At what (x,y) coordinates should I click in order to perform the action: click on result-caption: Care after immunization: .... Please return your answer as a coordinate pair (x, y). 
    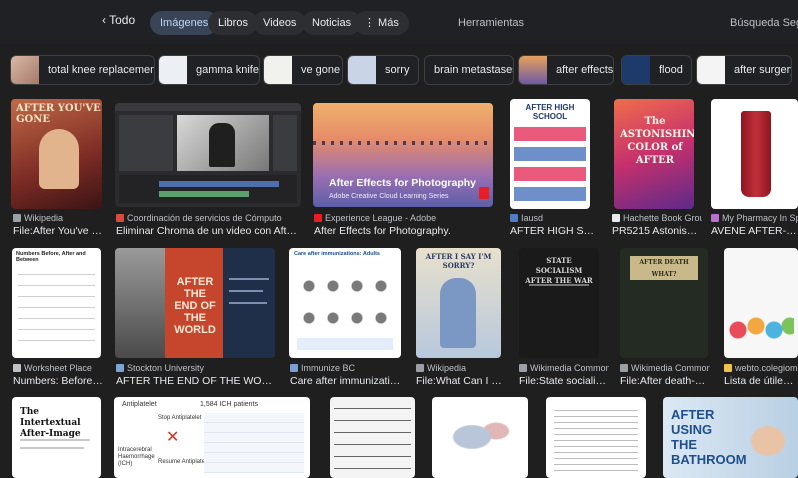
    Looking at the image, I should click on (346, 381).